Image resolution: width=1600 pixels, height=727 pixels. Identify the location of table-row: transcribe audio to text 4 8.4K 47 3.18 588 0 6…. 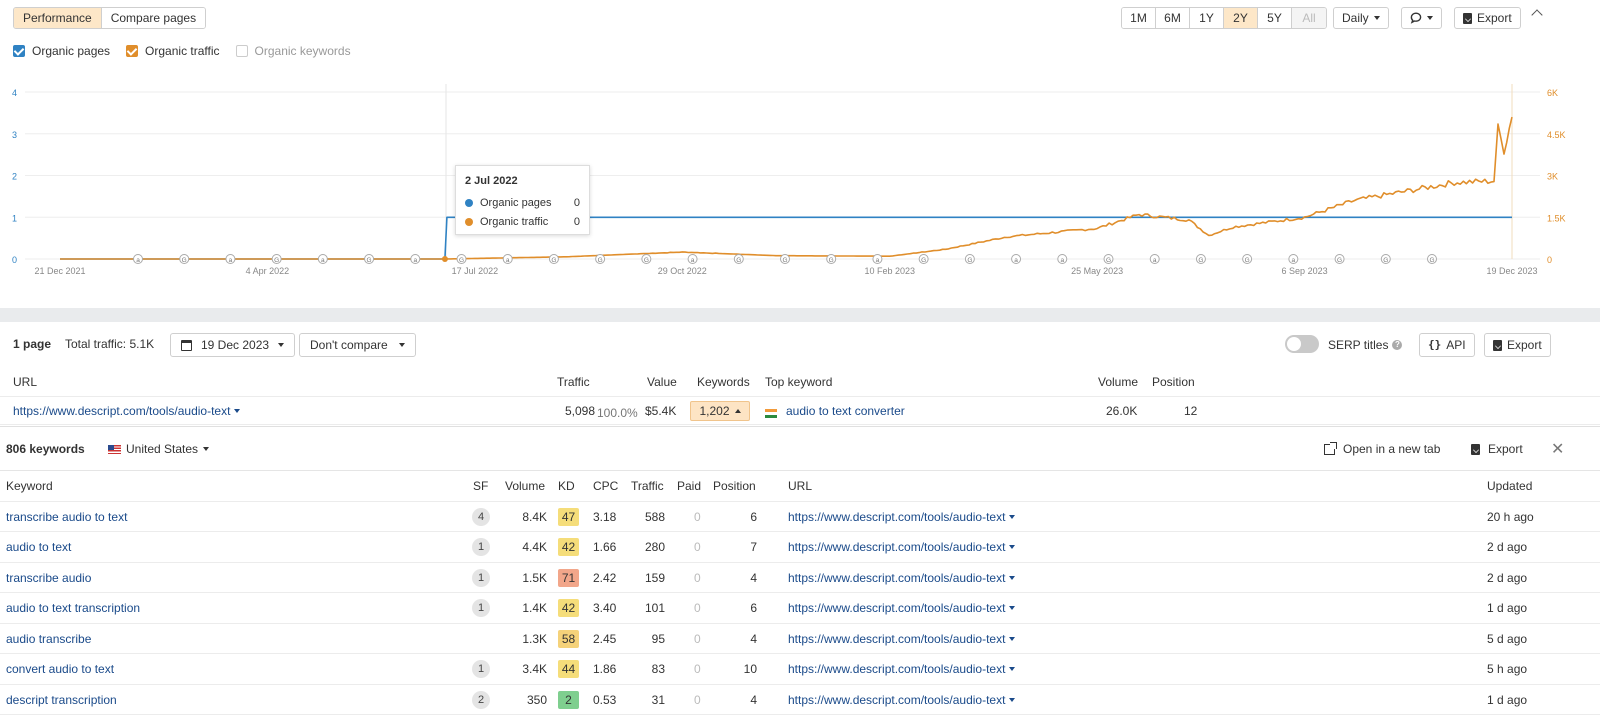
(800, 517).